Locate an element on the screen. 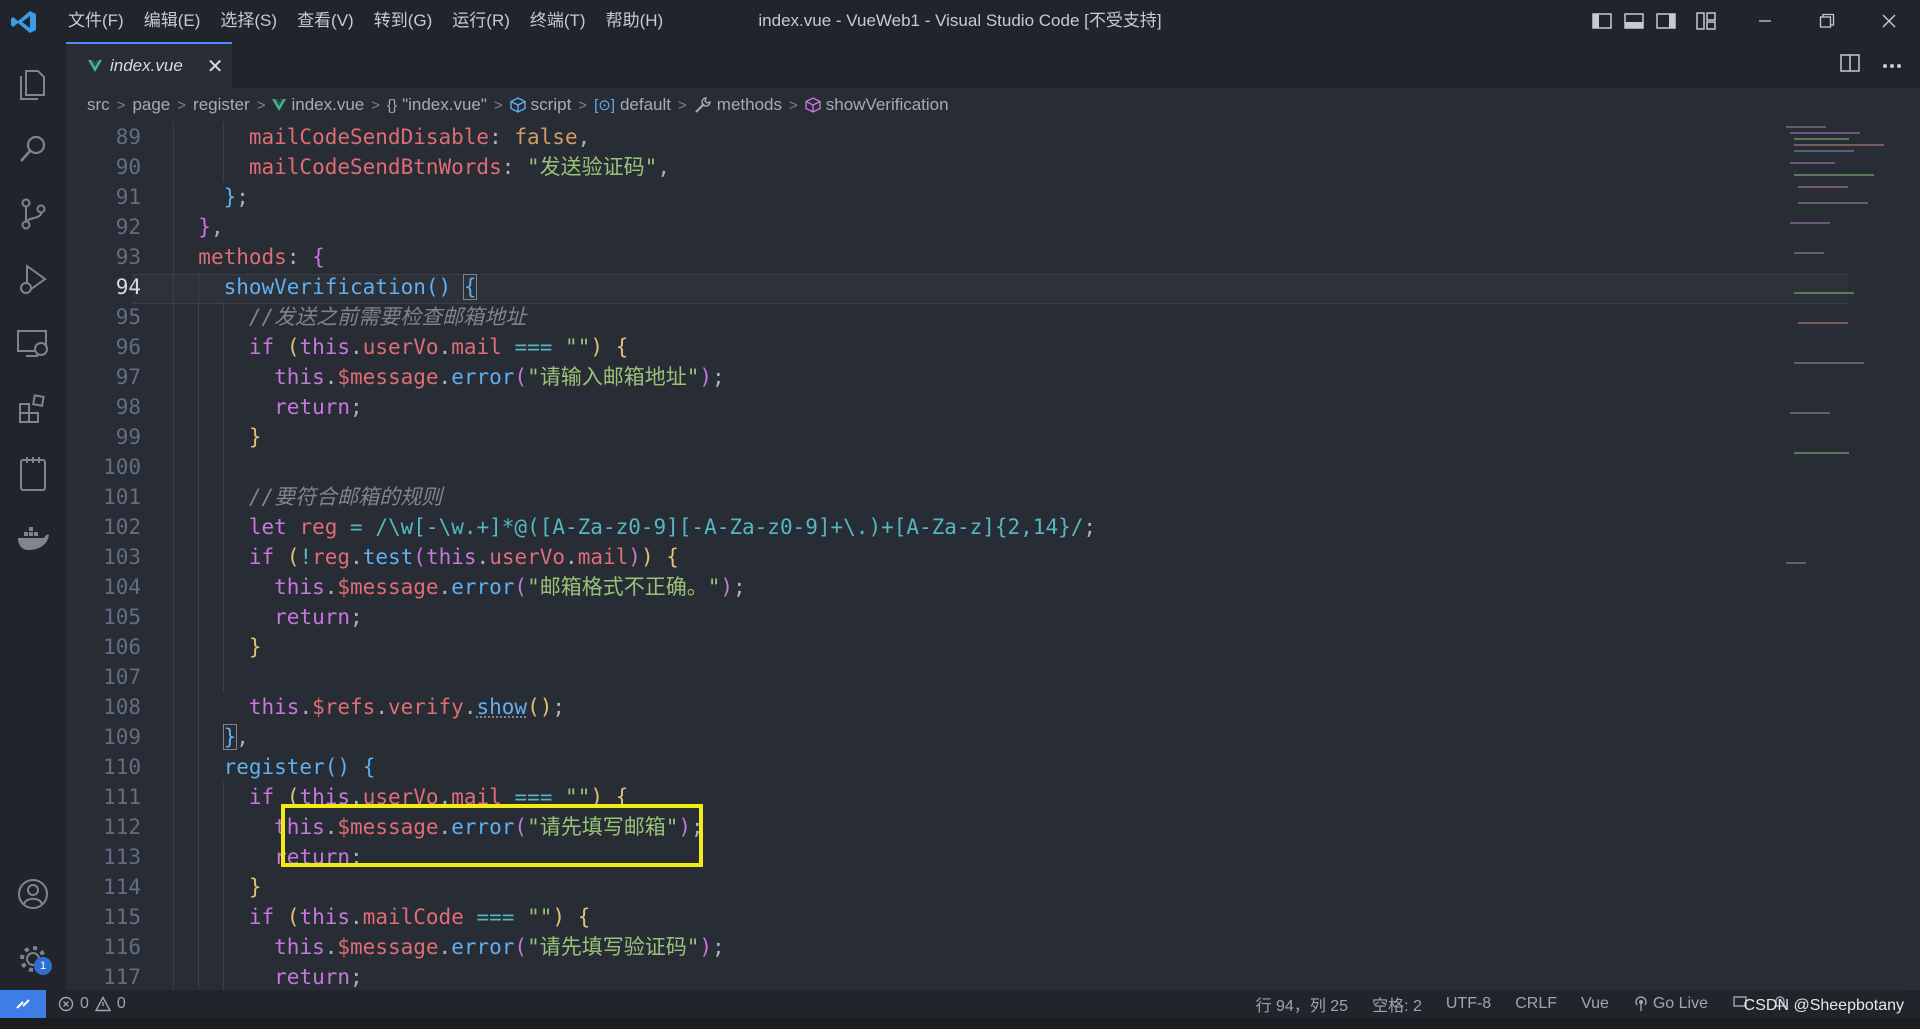 The image size is (1920, 1029). breadcrumb-item-src: src is located at coordinates (98, 105).